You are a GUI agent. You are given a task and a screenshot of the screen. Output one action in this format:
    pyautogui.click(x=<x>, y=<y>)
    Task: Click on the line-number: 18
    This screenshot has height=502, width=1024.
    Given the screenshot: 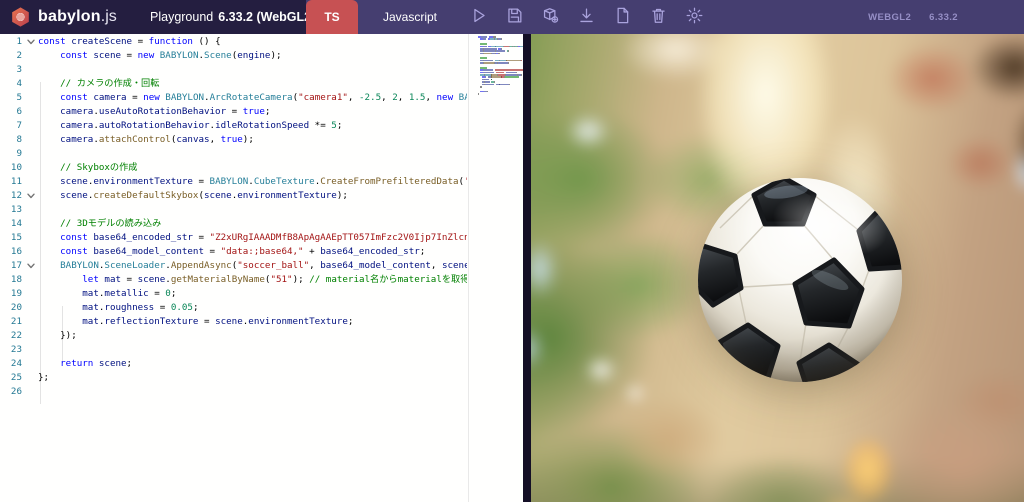 What is the action you would take?
    pyautogui.click(x=16, y=279)
    